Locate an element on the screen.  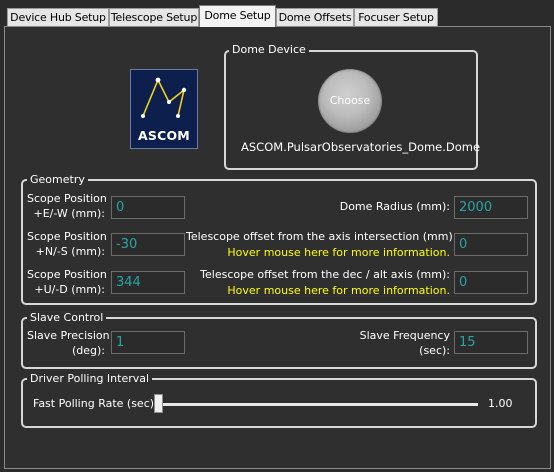
polling-title: Driver Polling Interval is located at coordinates (90, 378).